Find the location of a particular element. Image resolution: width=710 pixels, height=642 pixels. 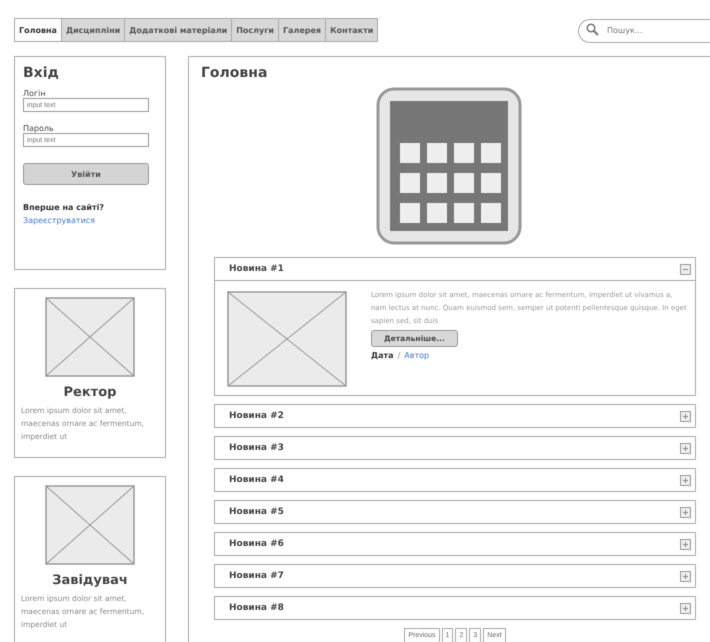

register-link: Зареєструватися is located at coordinates (59, 220).